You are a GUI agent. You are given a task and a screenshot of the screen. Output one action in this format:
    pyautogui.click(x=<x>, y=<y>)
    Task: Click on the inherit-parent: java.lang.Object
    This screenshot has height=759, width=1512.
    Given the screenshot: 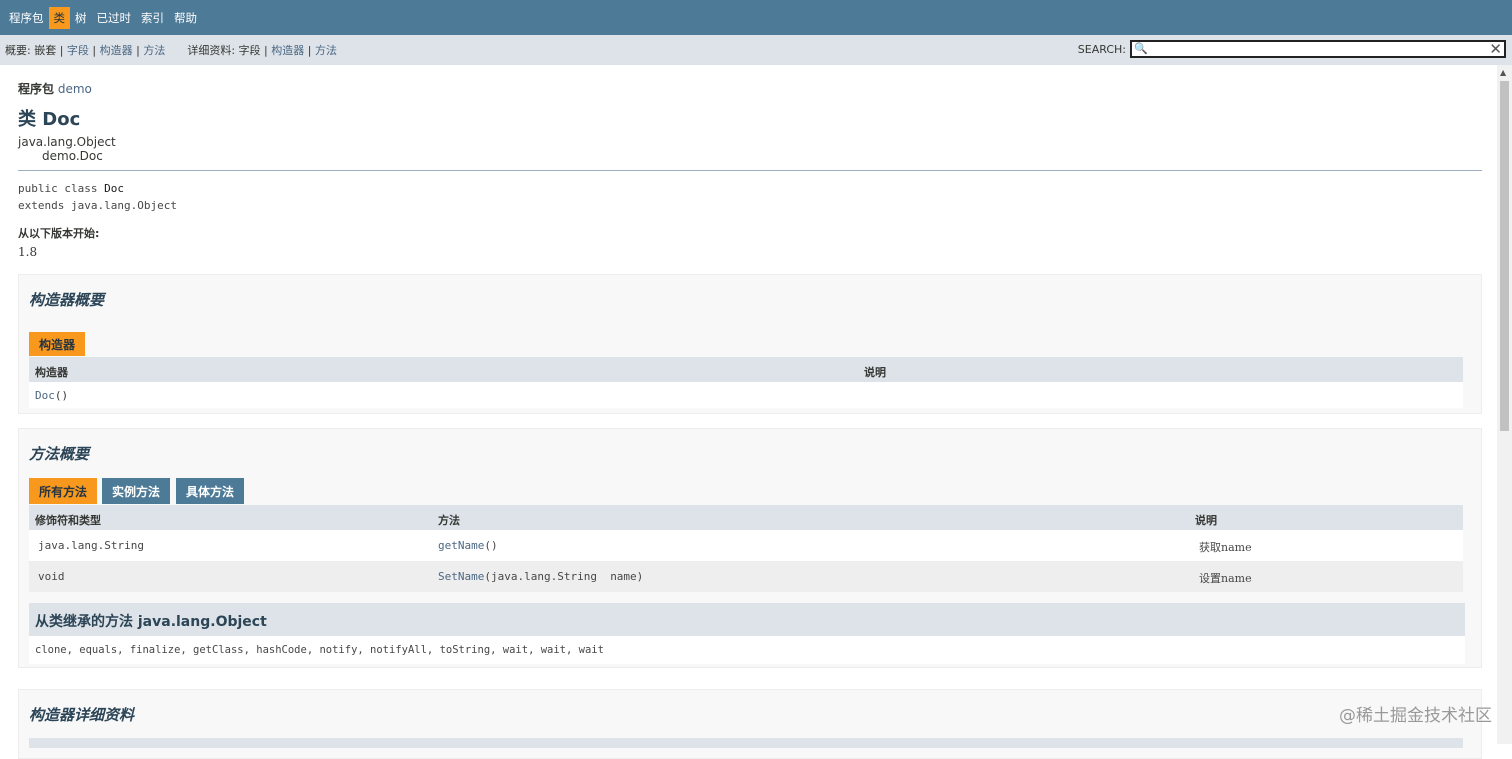 What is the action you would take?
    pyautogui.click(x=67, y=142)
    